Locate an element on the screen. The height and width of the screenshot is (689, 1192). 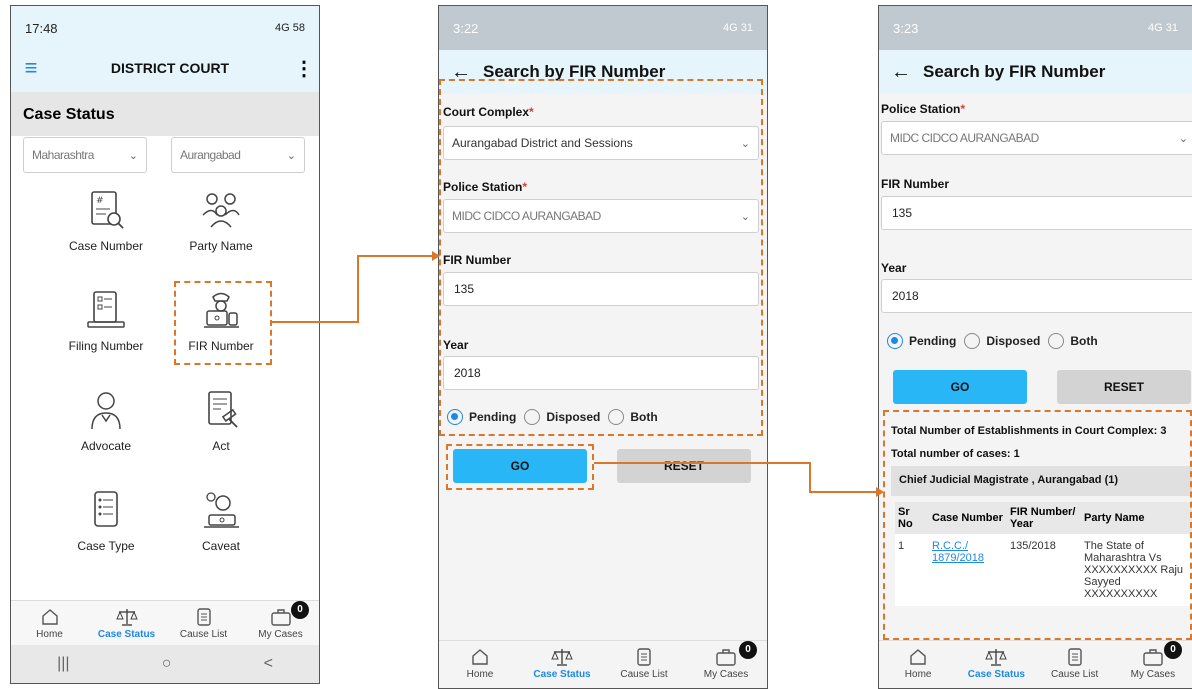
arrow-fir-to-form is located at coordinates (352, 289).